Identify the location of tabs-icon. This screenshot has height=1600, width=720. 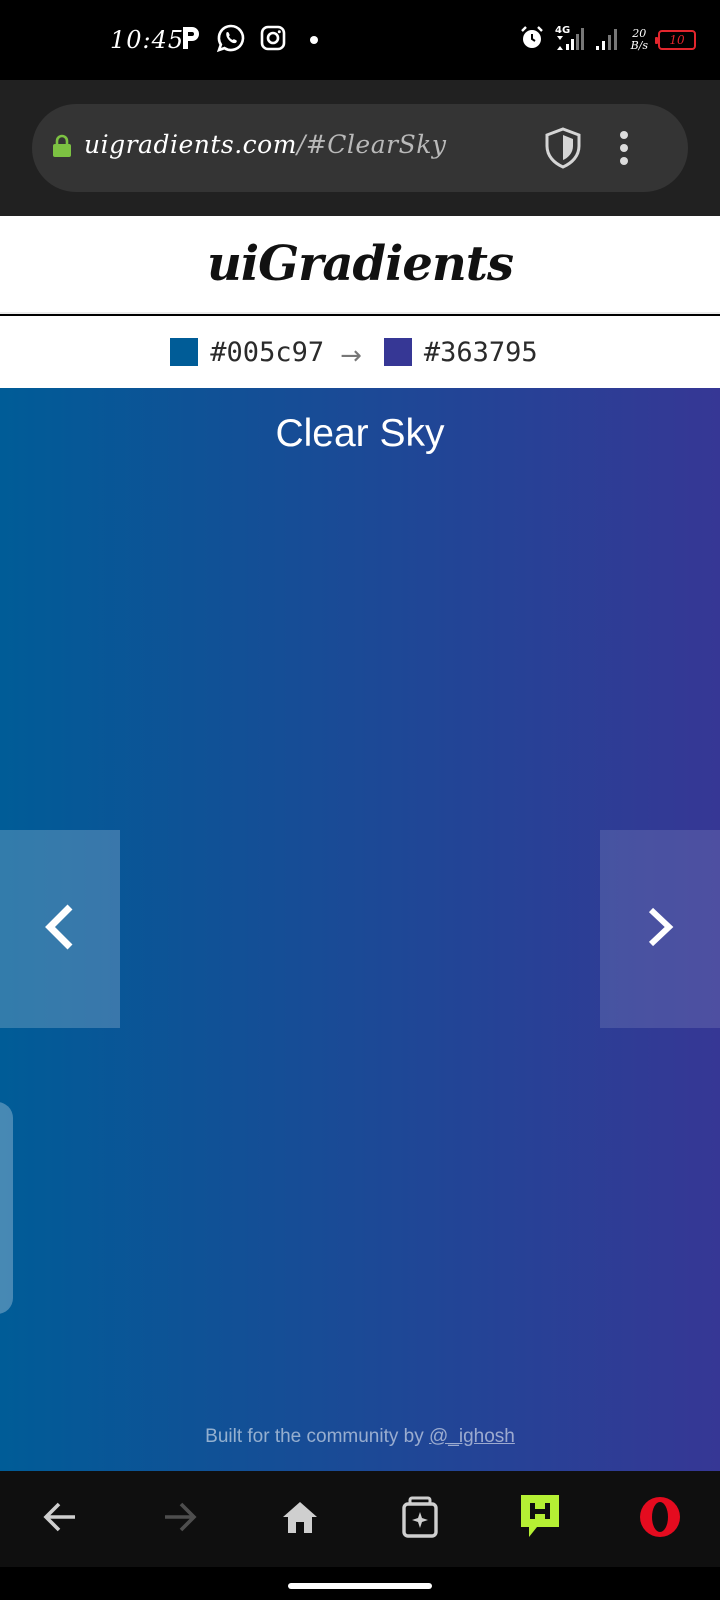
(420, 1519).